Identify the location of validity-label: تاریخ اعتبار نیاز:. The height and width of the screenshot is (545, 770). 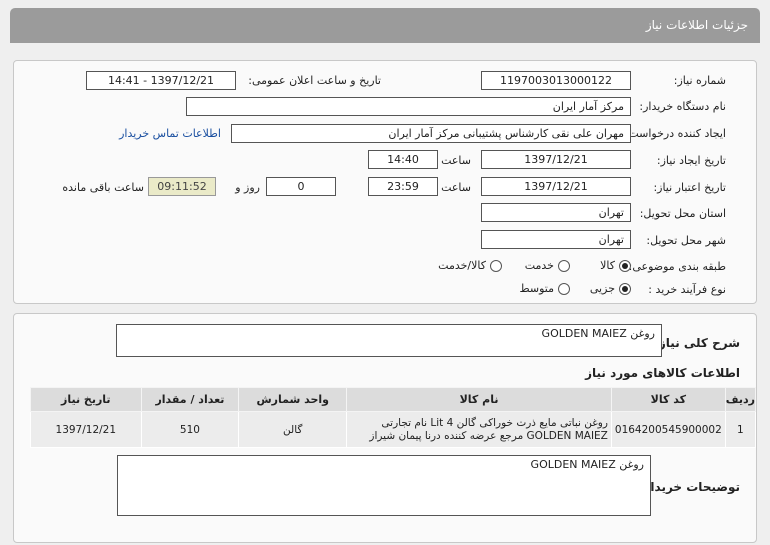
(689, 187).